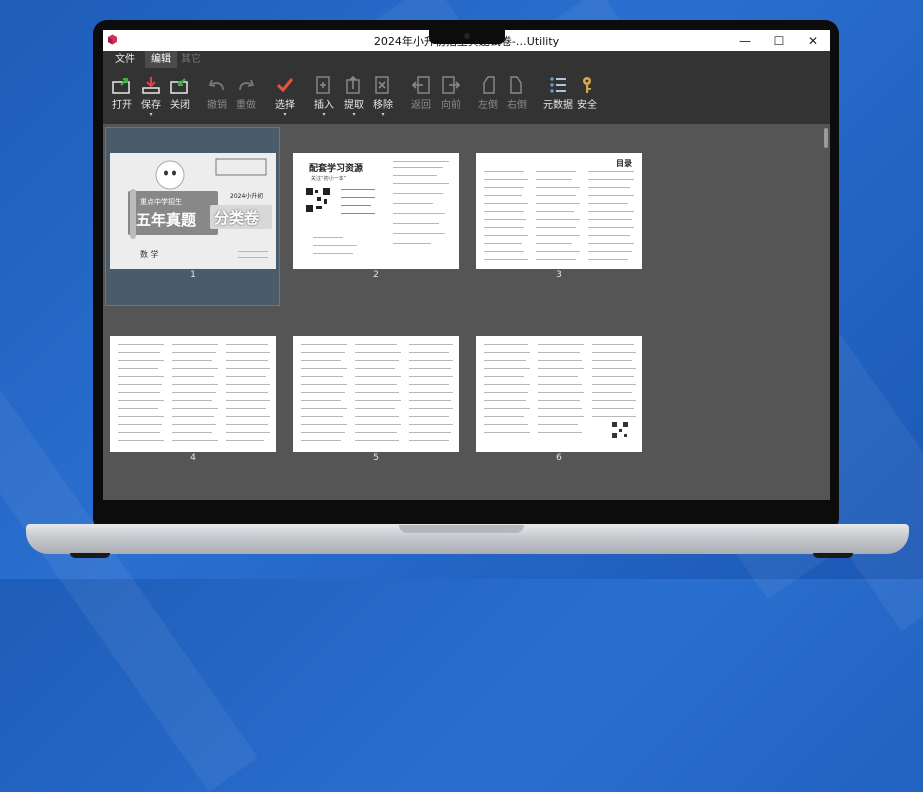 This screenshot has width=923, height=792. I want to click on key-icon, so click(587, 85).